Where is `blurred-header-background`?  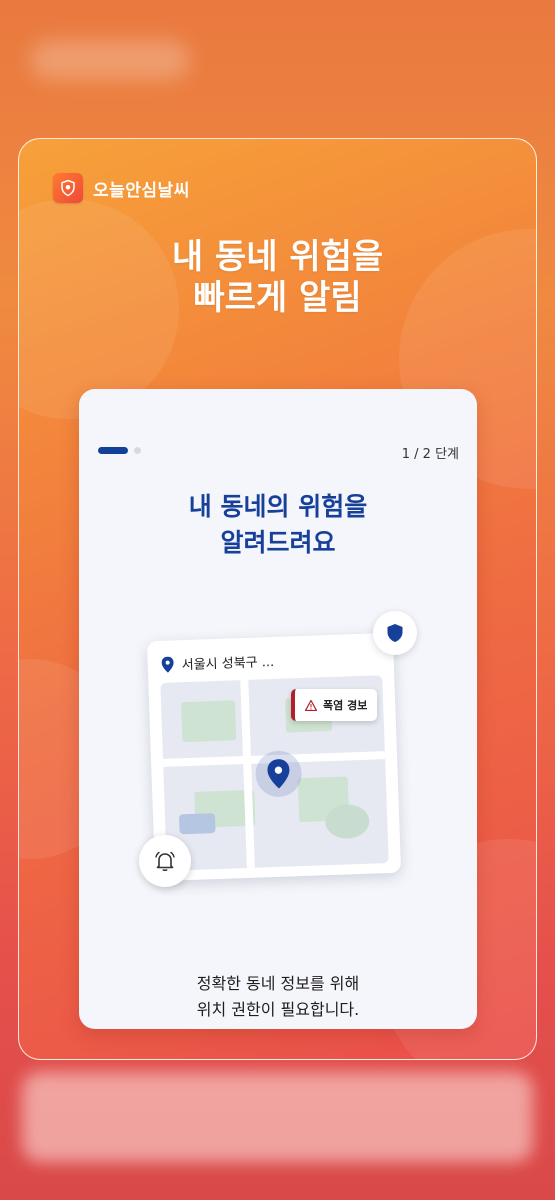 blurred-header-background is located at coordinates (110, 60).